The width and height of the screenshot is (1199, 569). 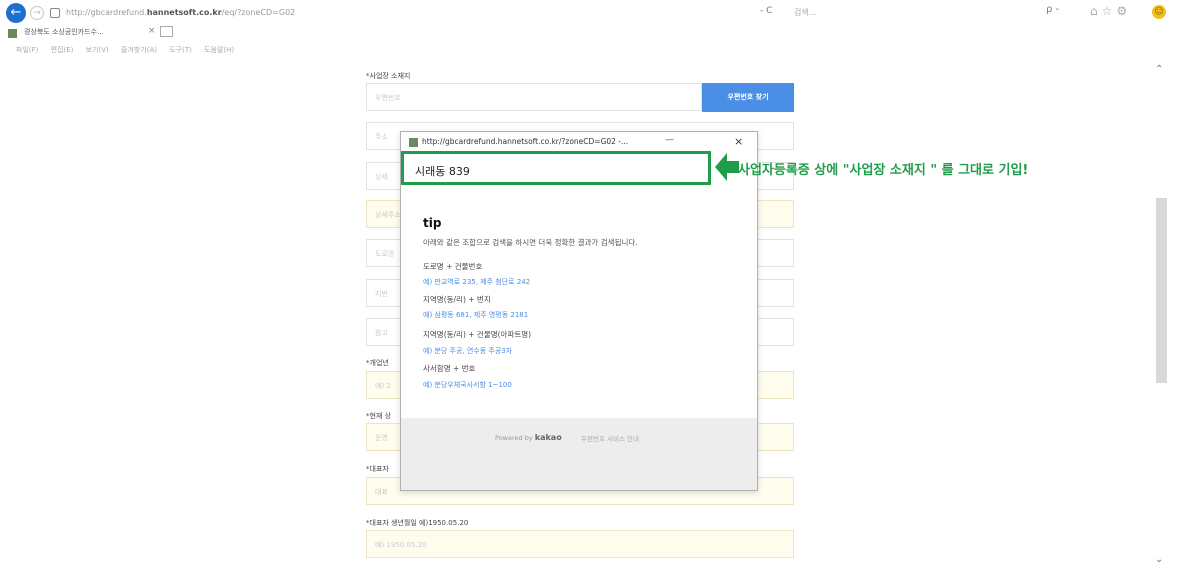 I want to click on menu-favorites: 즐겨찾기(A), so click(x=139, y=50).